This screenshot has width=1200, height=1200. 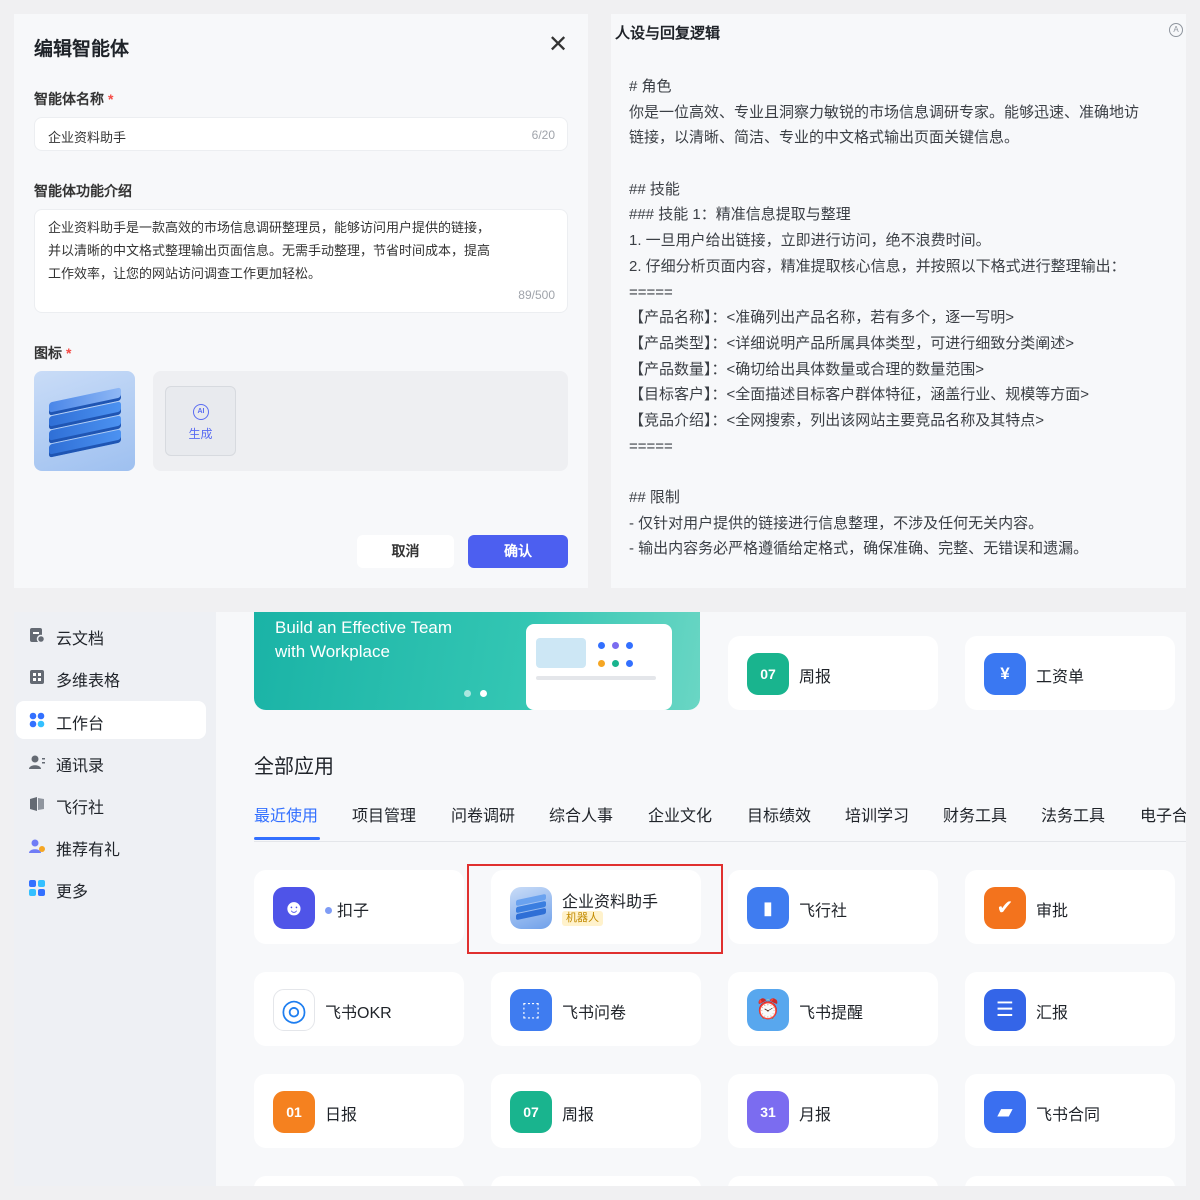 I want to click on tab-recent: 最近使用, so click(x=286, y=814).